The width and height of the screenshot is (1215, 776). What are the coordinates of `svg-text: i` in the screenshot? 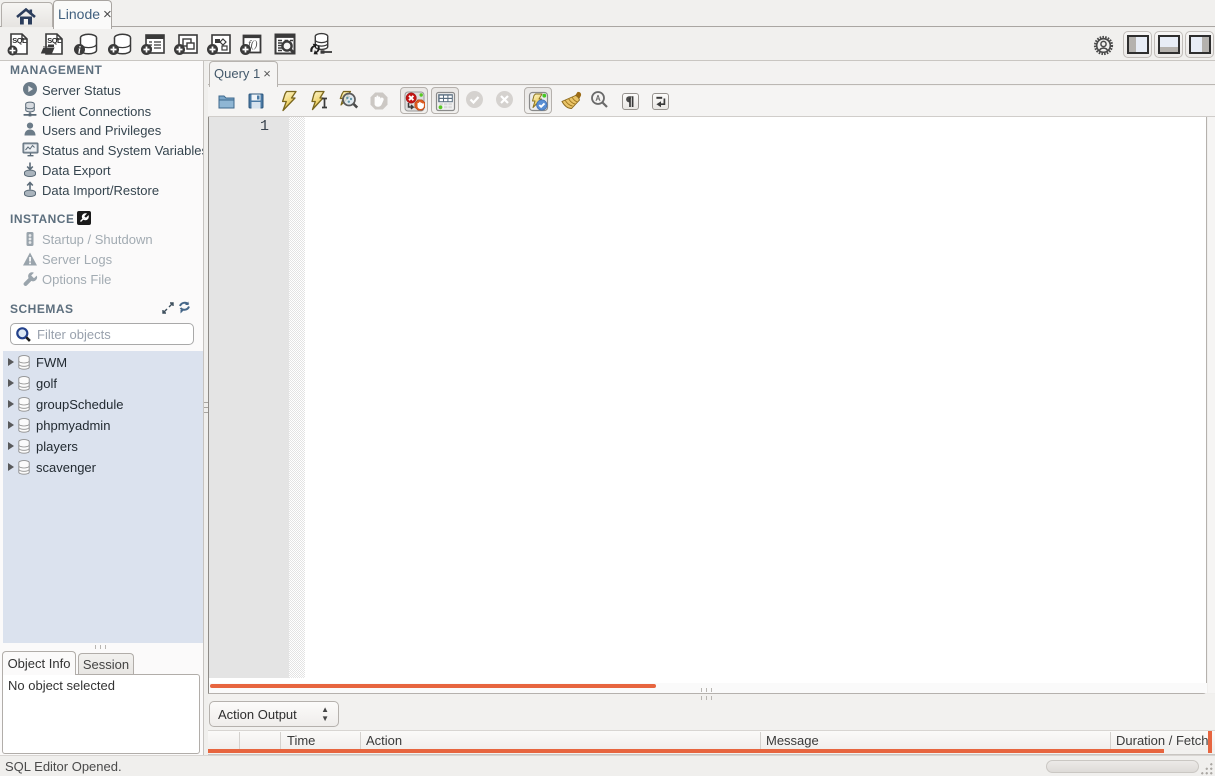 It's located at (79, 51).